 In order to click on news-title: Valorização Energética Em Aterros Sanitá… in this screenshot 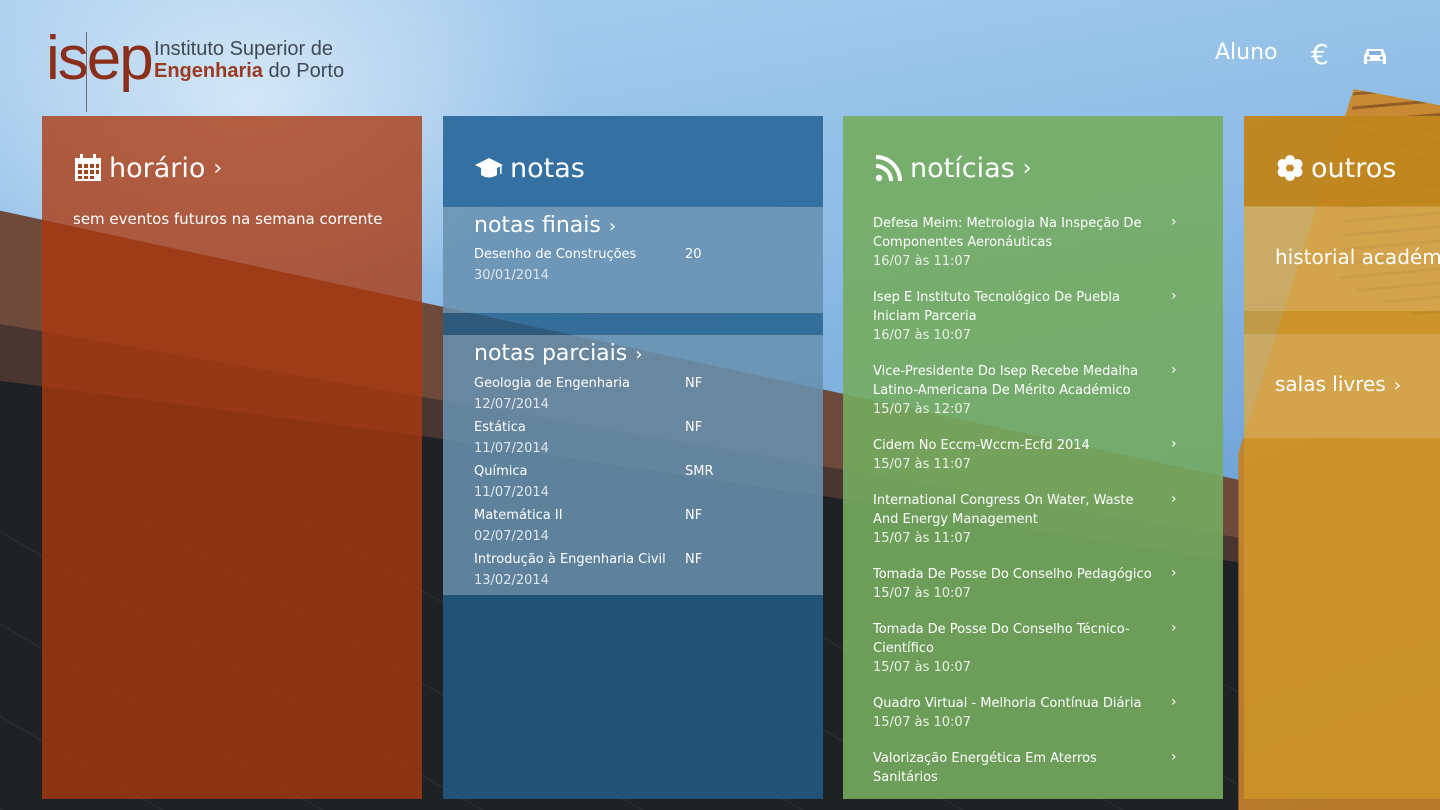, I will do `click(985, 768)`.